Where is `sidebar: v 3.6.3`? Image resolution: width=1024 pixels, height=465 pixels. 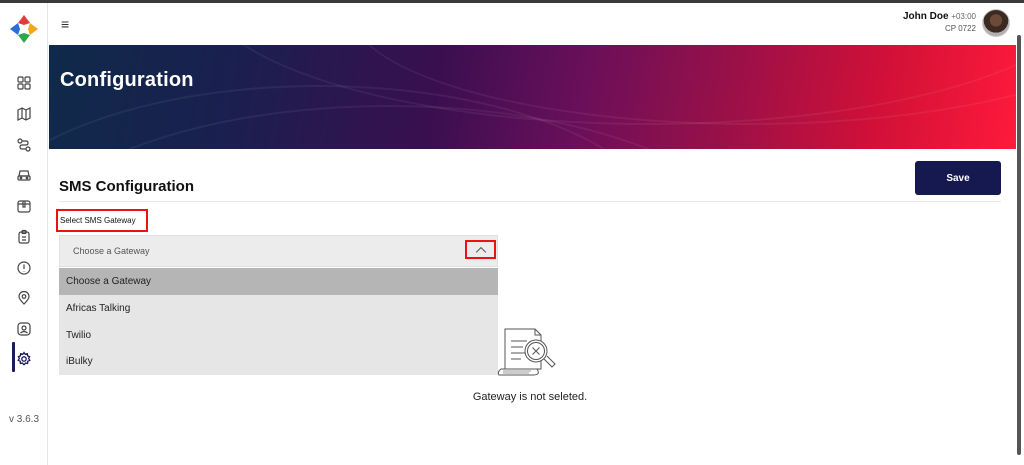 sidebar: v 3.6.3 is located at coordinates (24, 234).